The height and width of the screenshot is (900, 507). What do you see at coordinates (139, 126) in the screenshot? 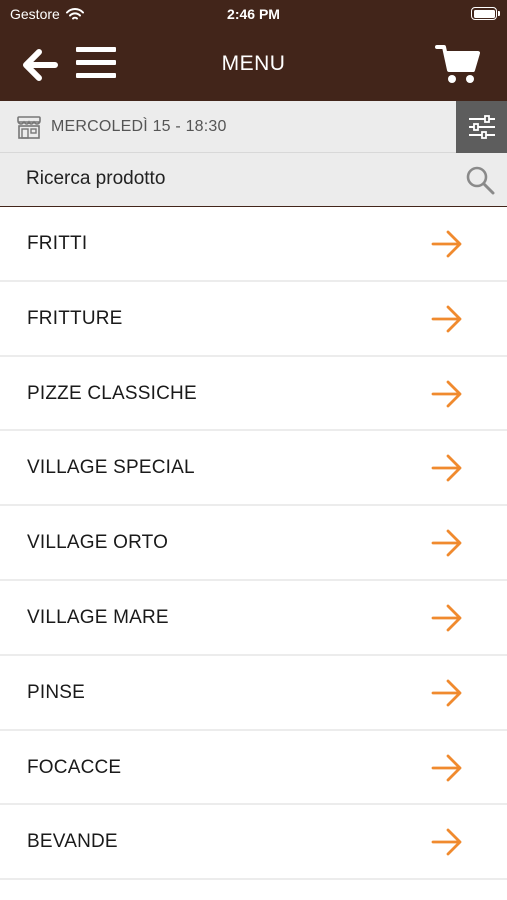
I see `delivery-date-text: MERCOLEDÌ 15 - 18:30` at bounding box center [139, 126].